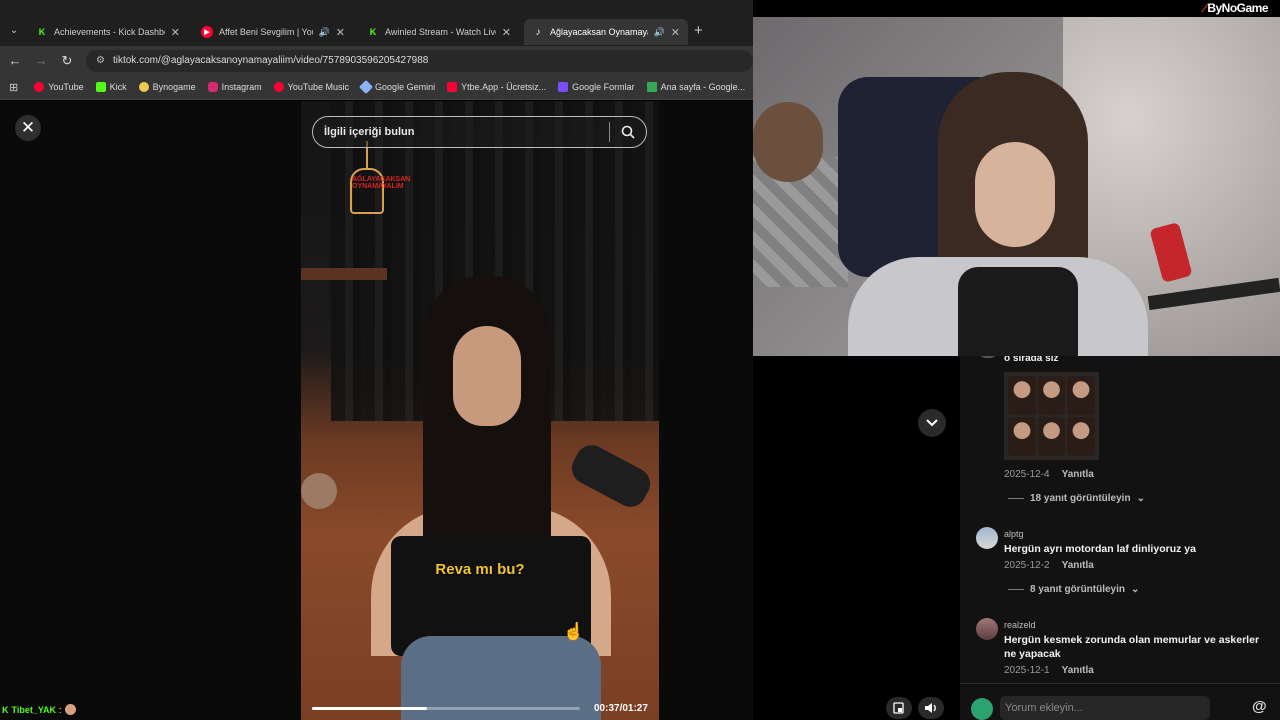 The height and width of the screenshot is (720, 1280). I want to click on pip-icon, so click(898, 708).